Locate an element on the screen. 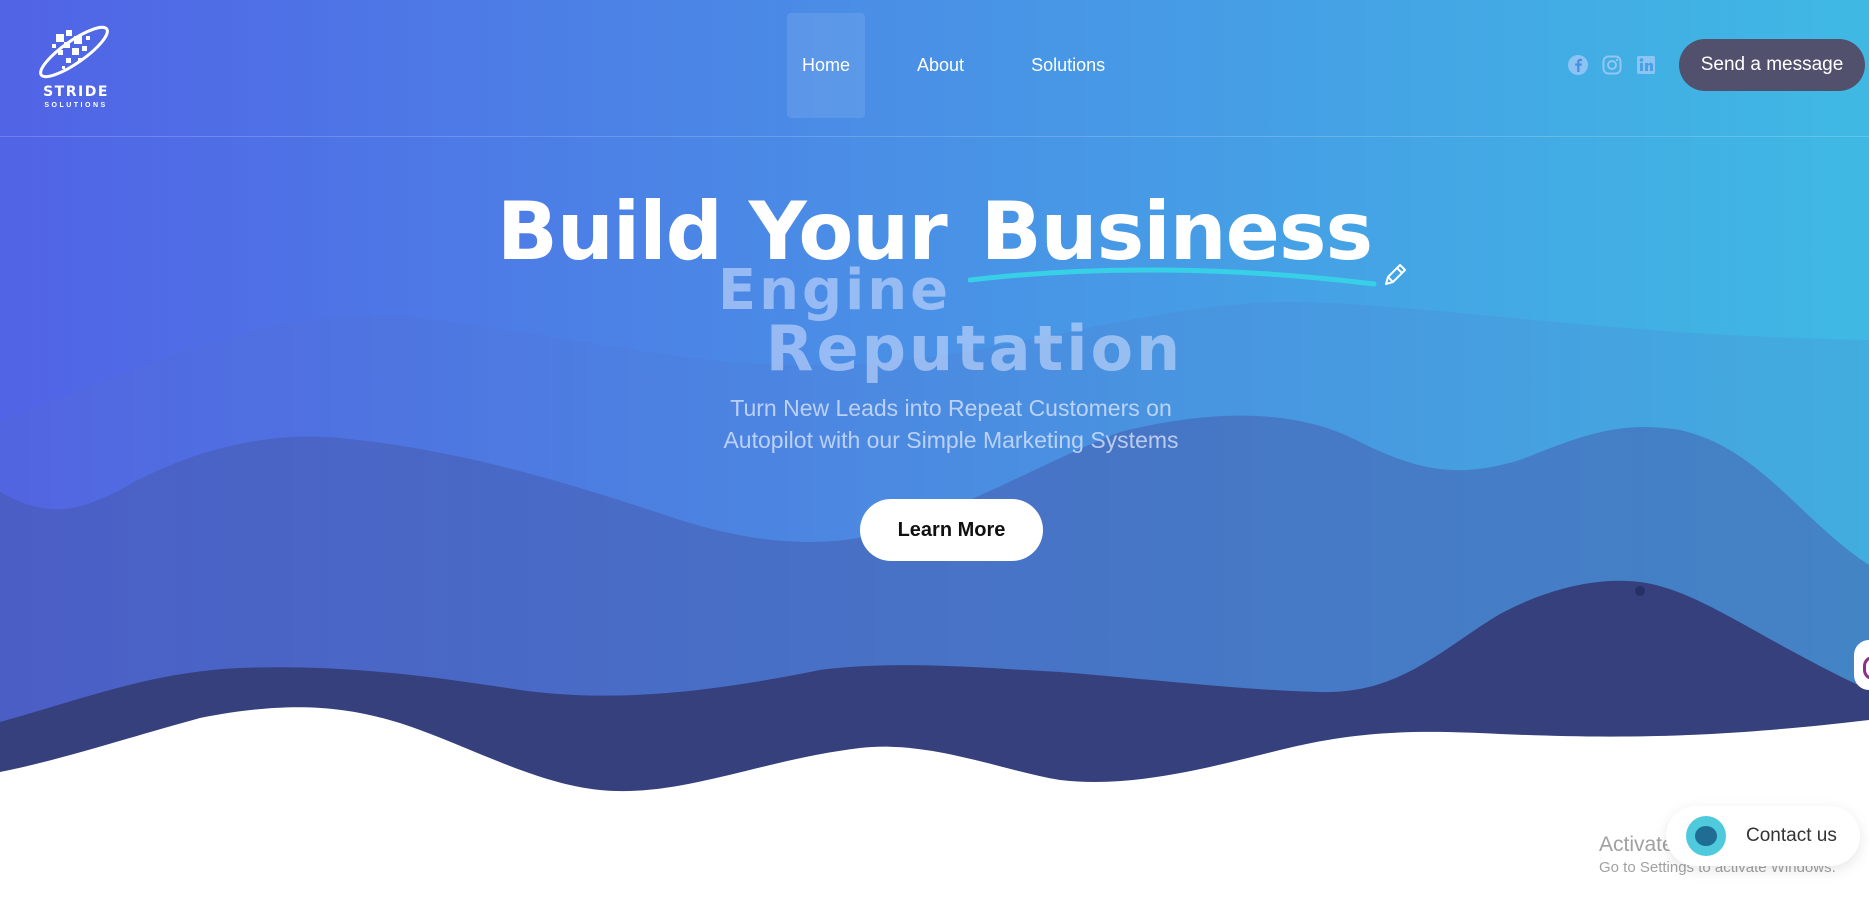 The image size is (1869, 922). linkedin-icon is located at coordinates (1646, 65).